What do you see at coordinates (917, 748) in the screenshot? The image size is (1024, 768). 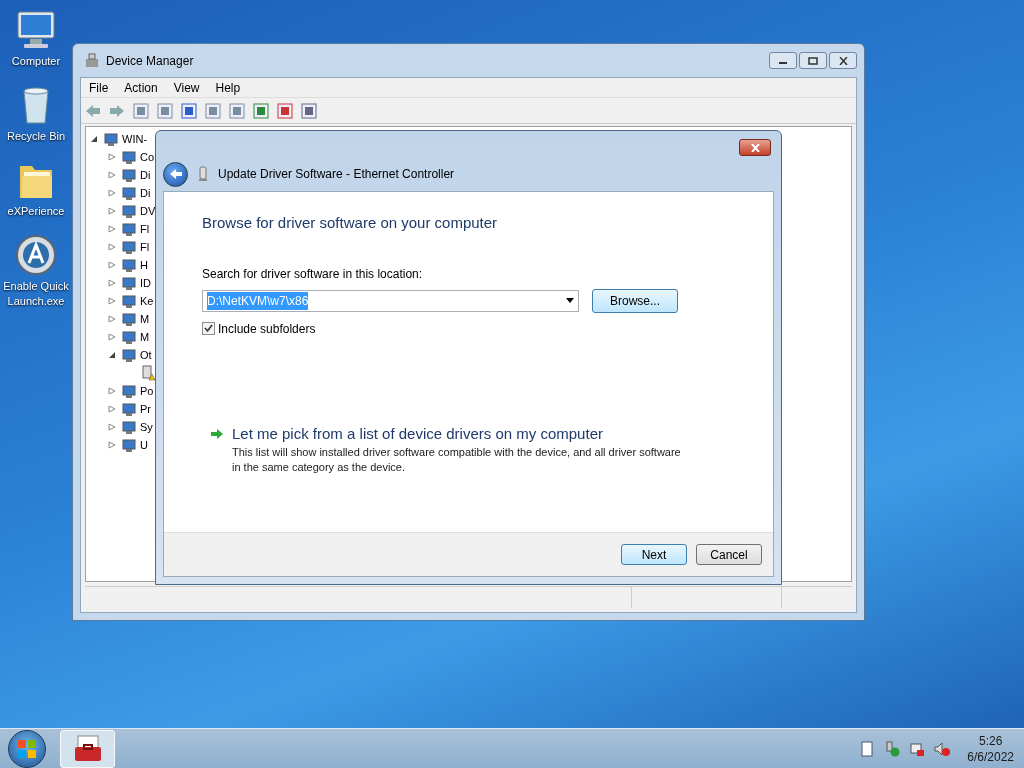 I see `network-error-icon` at bounding box center [917, 748].